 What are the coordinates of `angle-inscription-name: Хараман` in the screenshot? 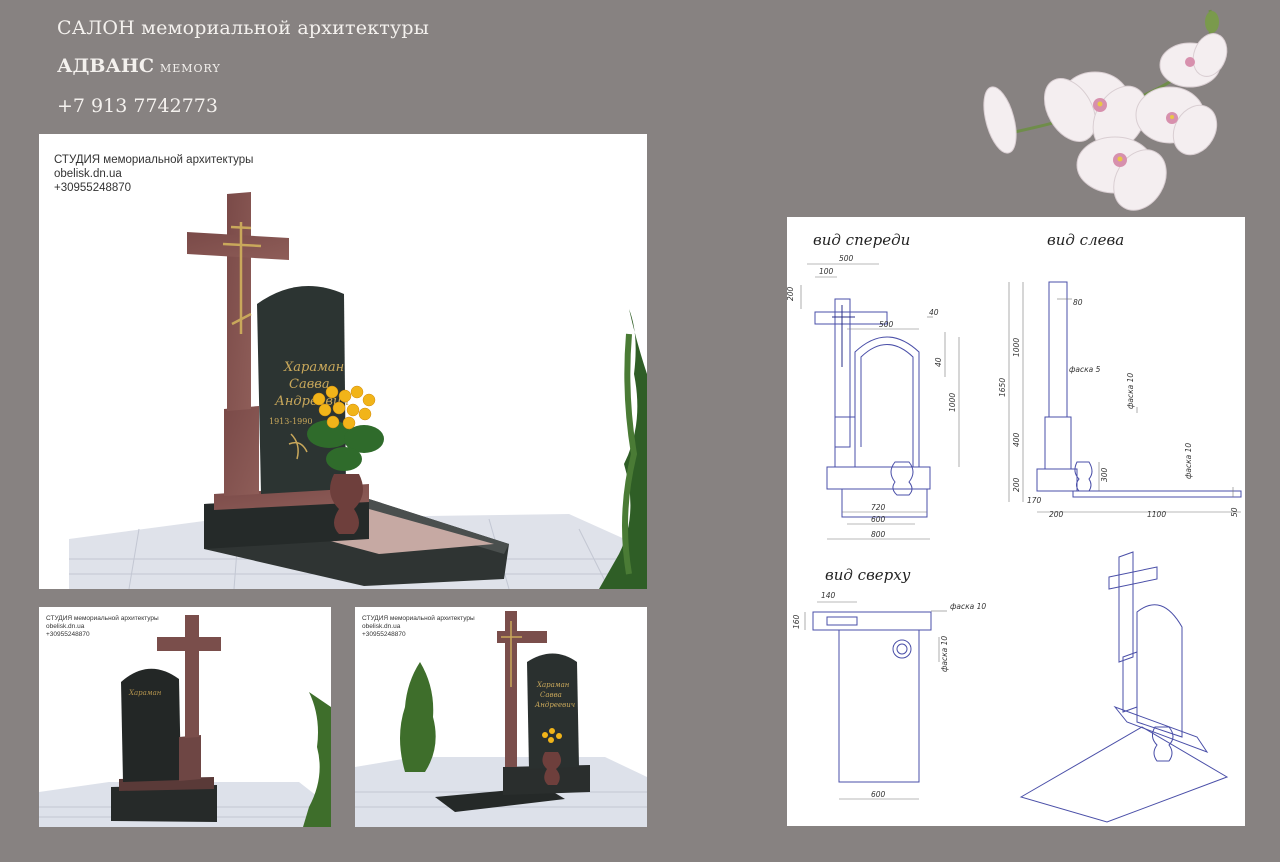 It's located at (553, 685).